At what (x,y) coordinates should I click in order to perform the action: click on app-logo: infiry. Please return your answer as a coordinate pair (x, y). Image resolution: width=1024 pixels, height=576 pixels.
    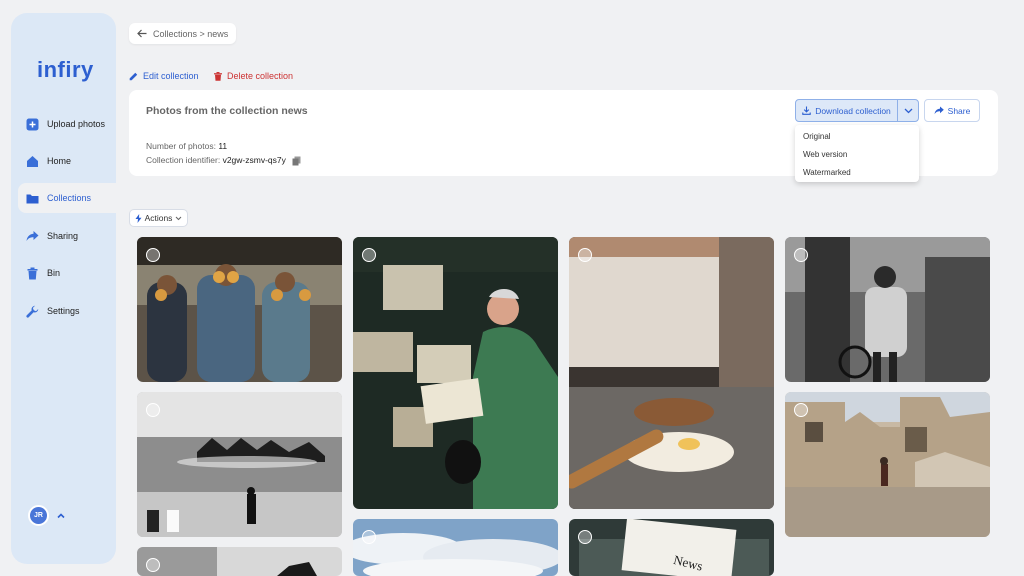
    Looking at the image, I should click on (65, 70).